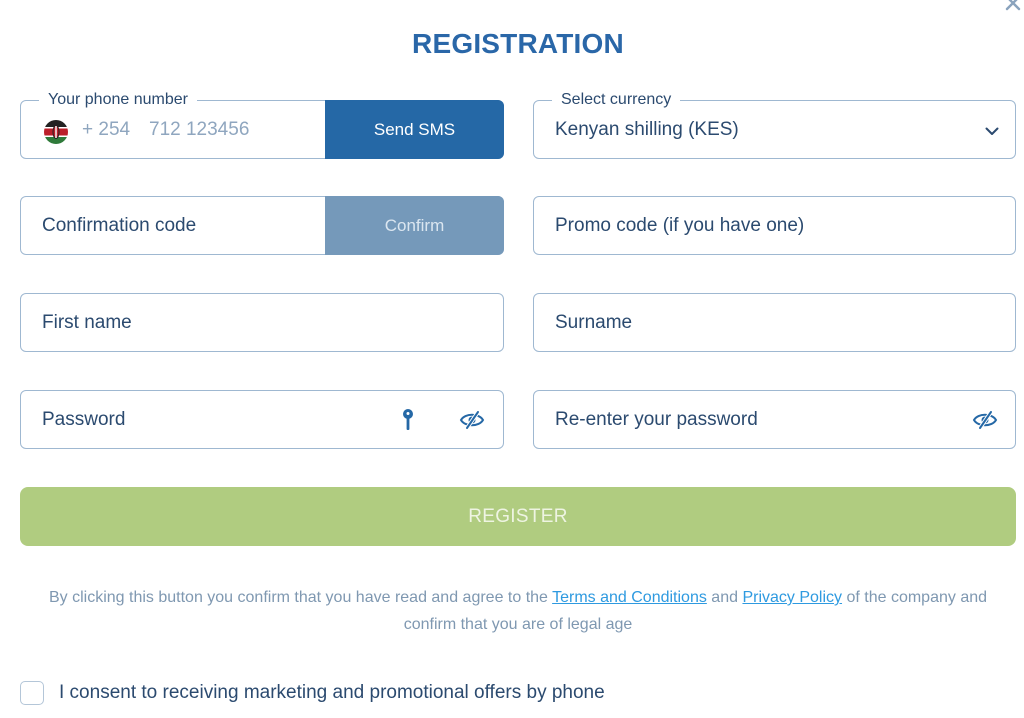  I want to click on confirmation-code-placeholder: Confirmation code, so click(119, 225).